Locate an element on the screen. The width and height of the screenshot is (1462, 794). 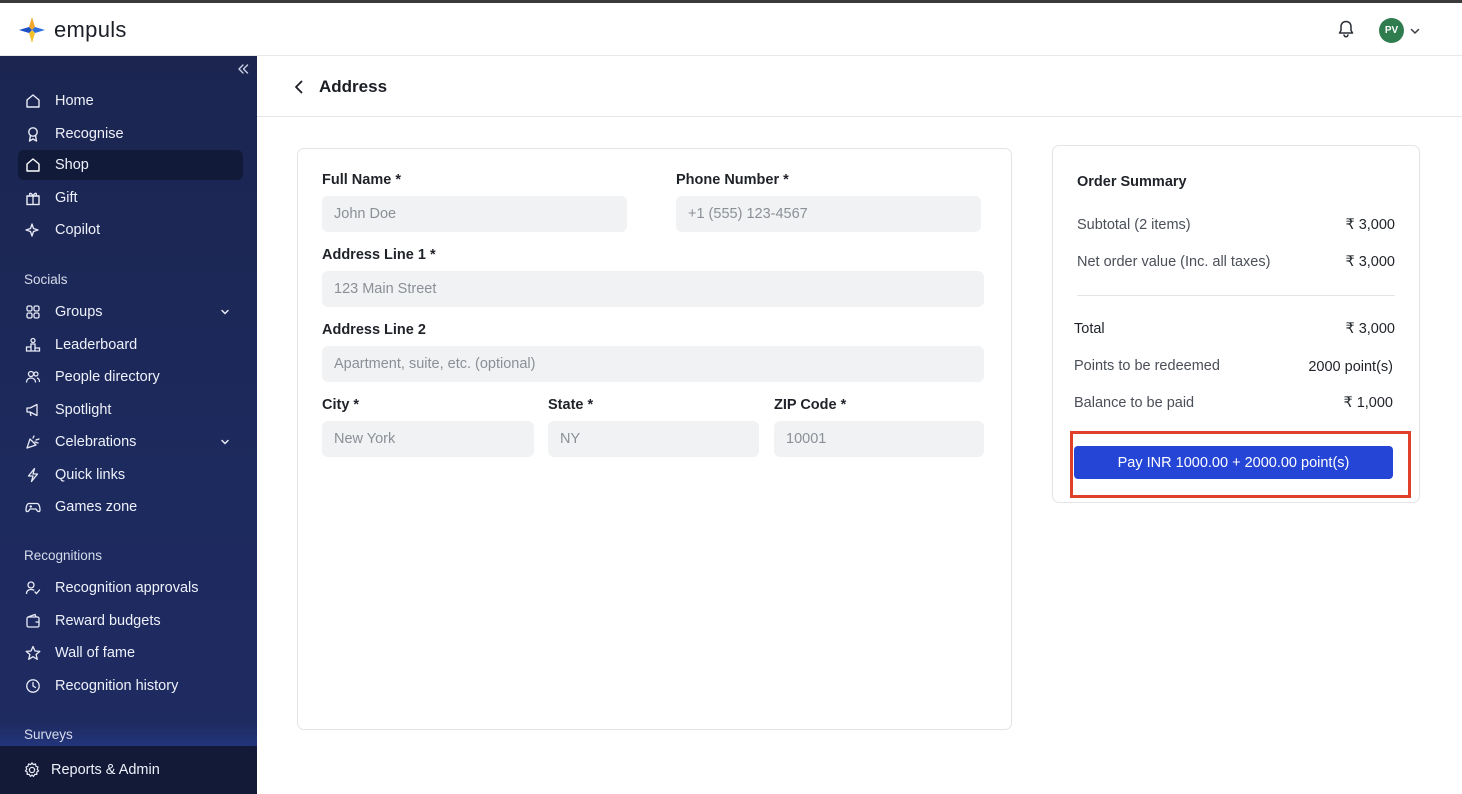
state-input is located at coordinates (653, 439).